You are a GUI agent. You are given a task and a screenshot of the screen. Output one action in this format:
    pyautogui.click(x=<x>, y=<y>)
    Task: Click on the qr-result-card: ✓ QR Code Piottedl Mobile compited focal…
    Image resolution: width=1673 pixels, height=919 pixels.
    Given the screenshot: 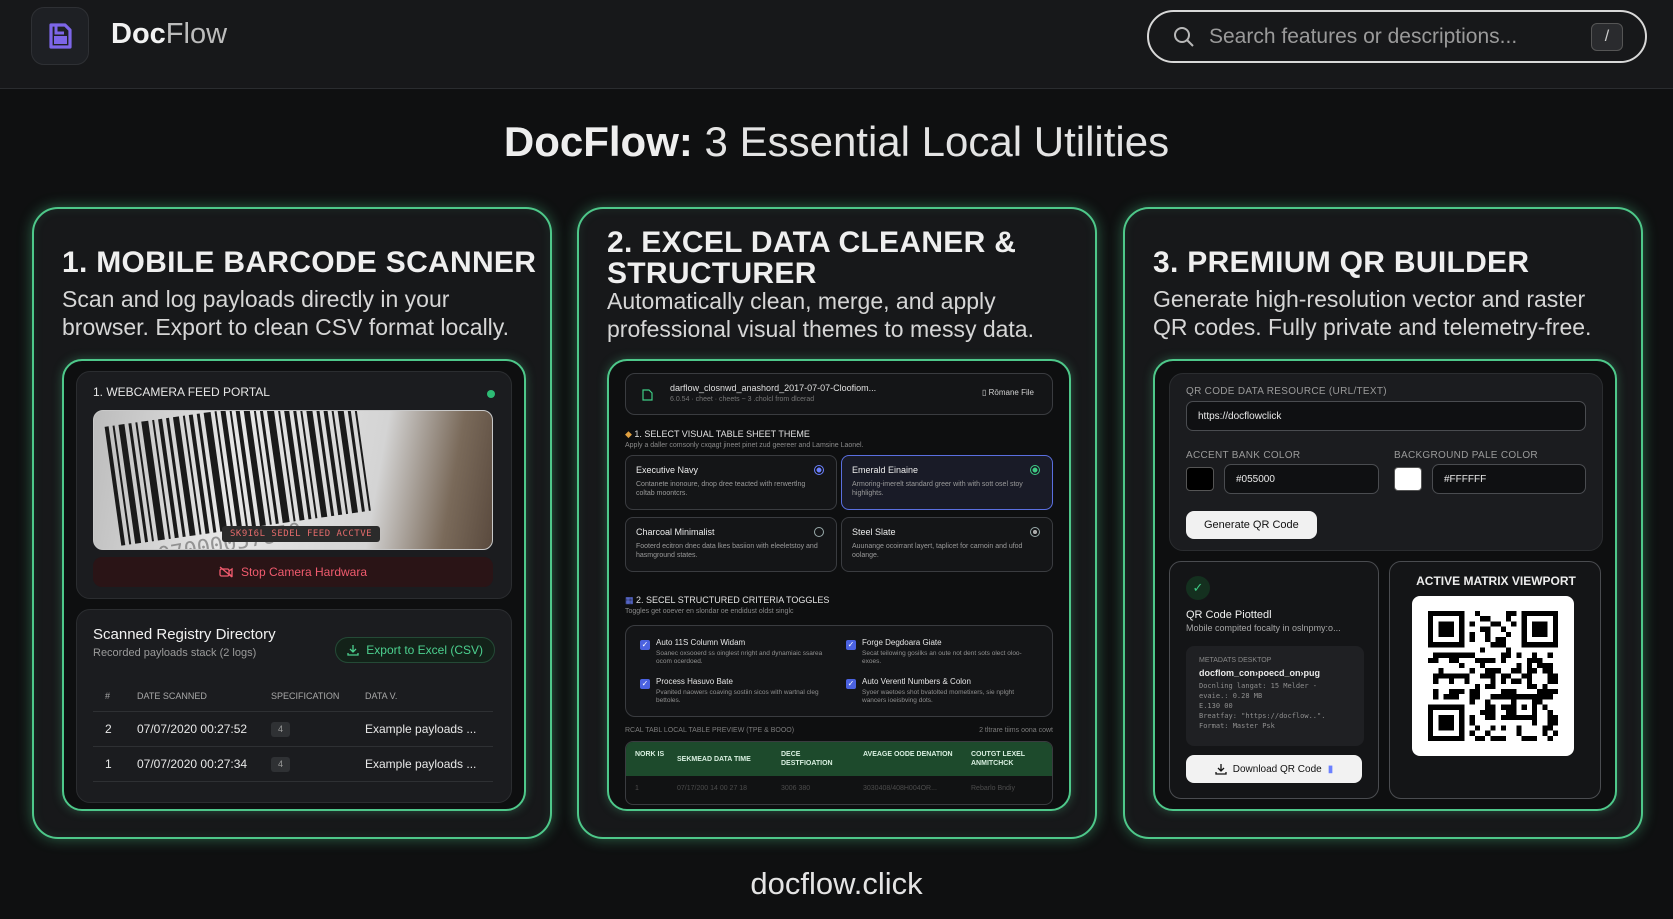 What is the action you would take?
    pyautogui.click(x=1274, y=680)
    